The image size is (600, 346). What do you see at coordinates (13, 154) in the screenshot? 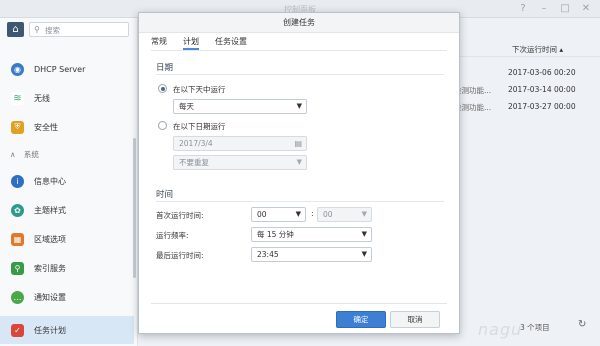
I see `chevron-up-icon: ∧` at bounding box center [13, 154].